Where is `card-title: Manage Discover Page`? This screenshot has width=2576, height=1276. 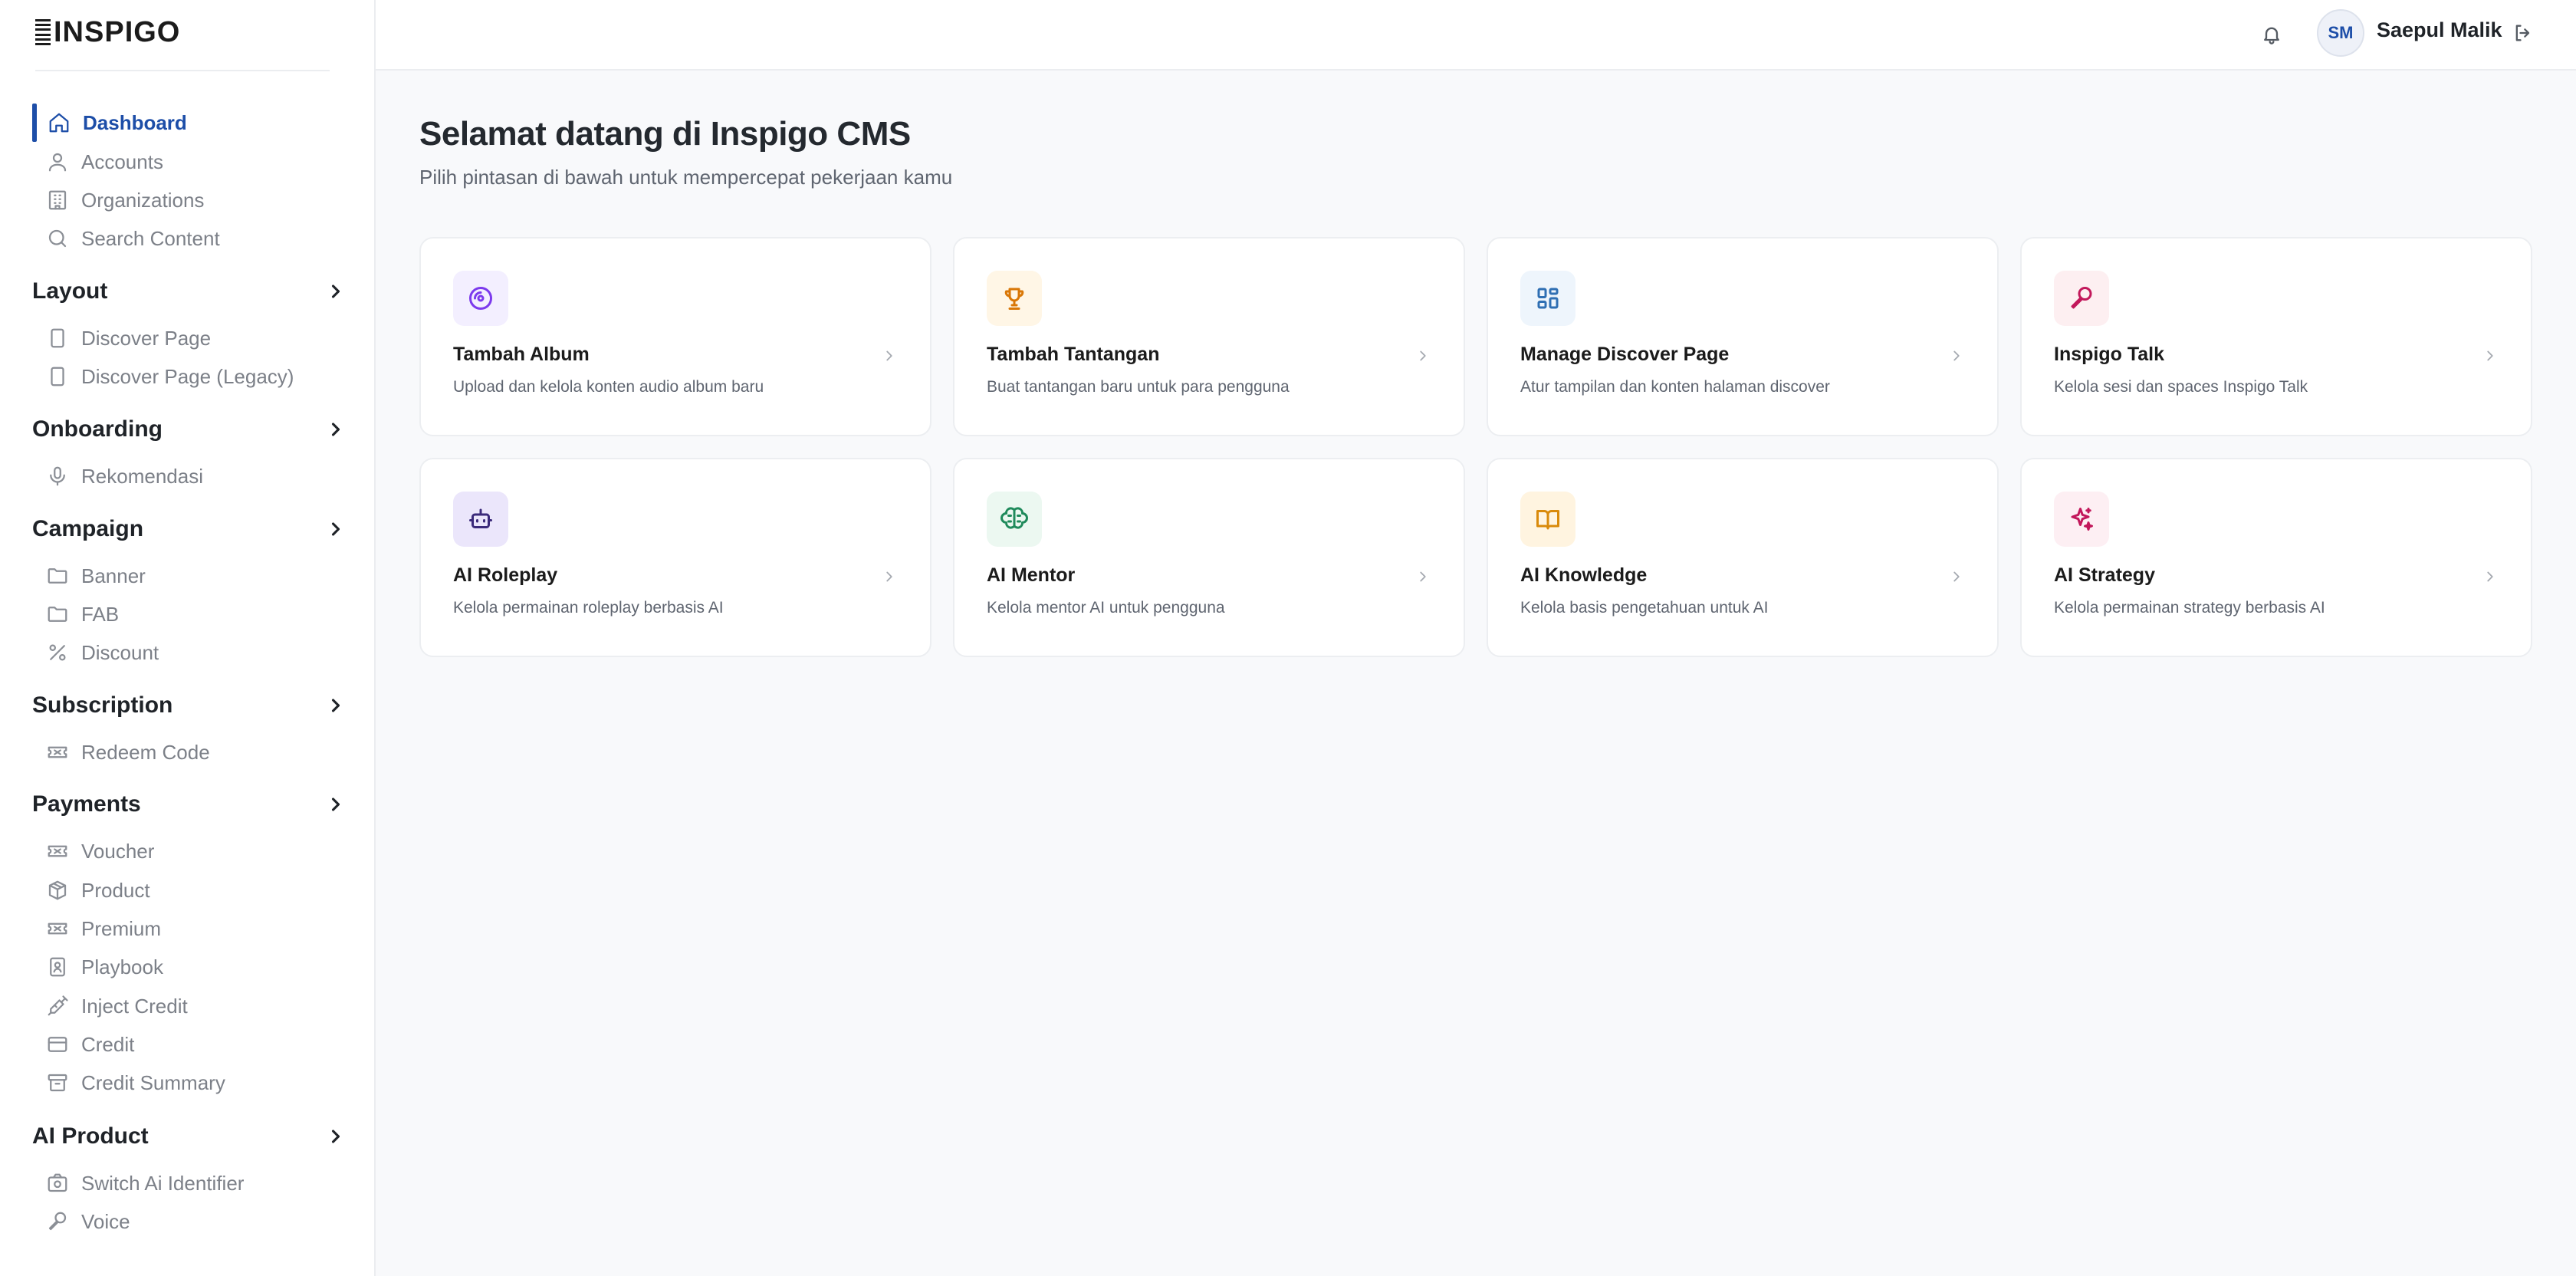
card-title: Manage Discover Page is located at coordinates (1625, 354).